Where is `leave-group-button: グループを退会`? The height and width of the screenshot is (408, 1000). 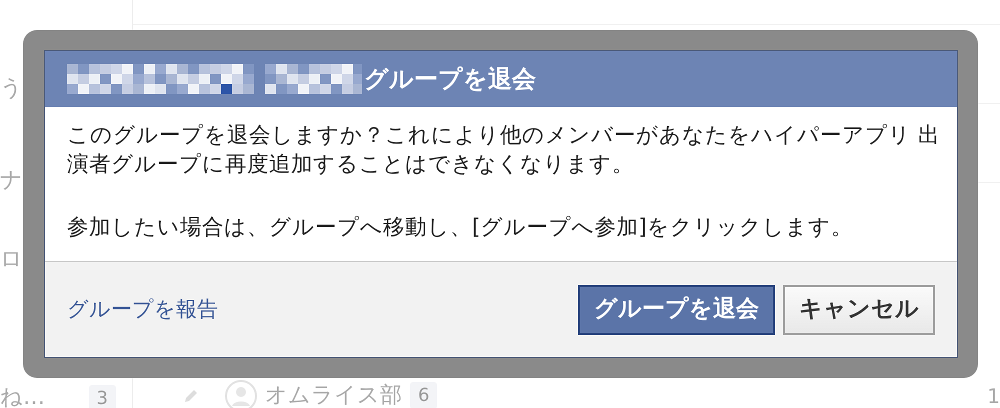 leave-group-button: グループを退会 is located at coordinates (676, 309).